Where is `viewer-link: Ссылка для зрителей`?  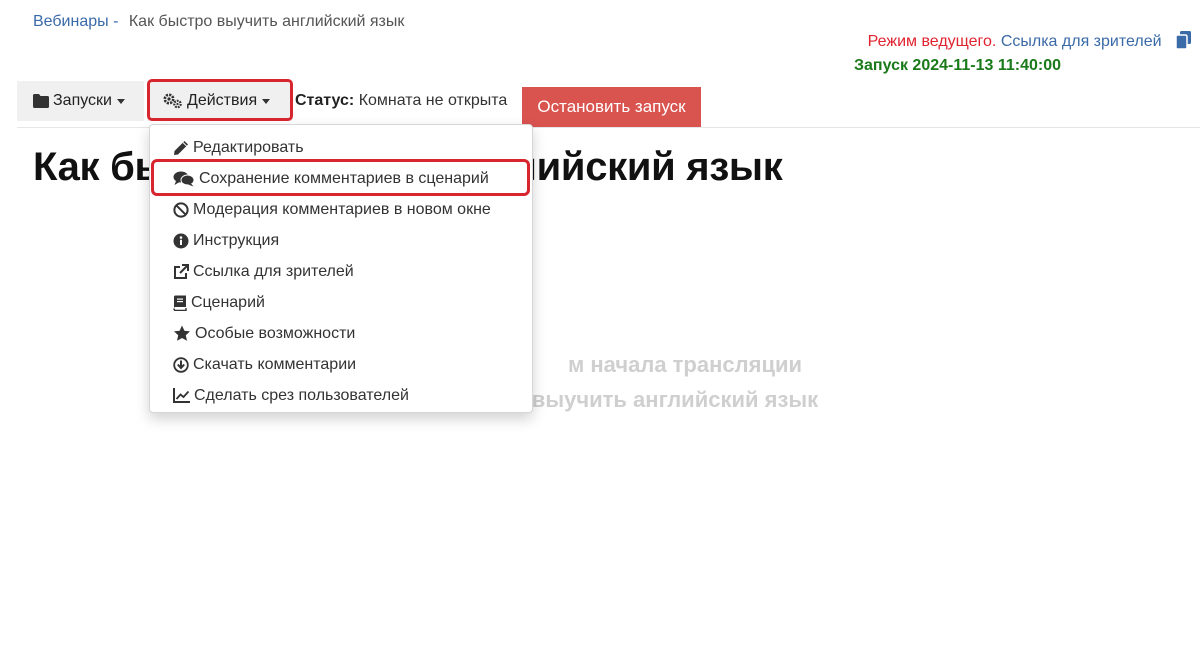
viewer-link: Ссылка для зрителей is located at coordinates (1081, 41).